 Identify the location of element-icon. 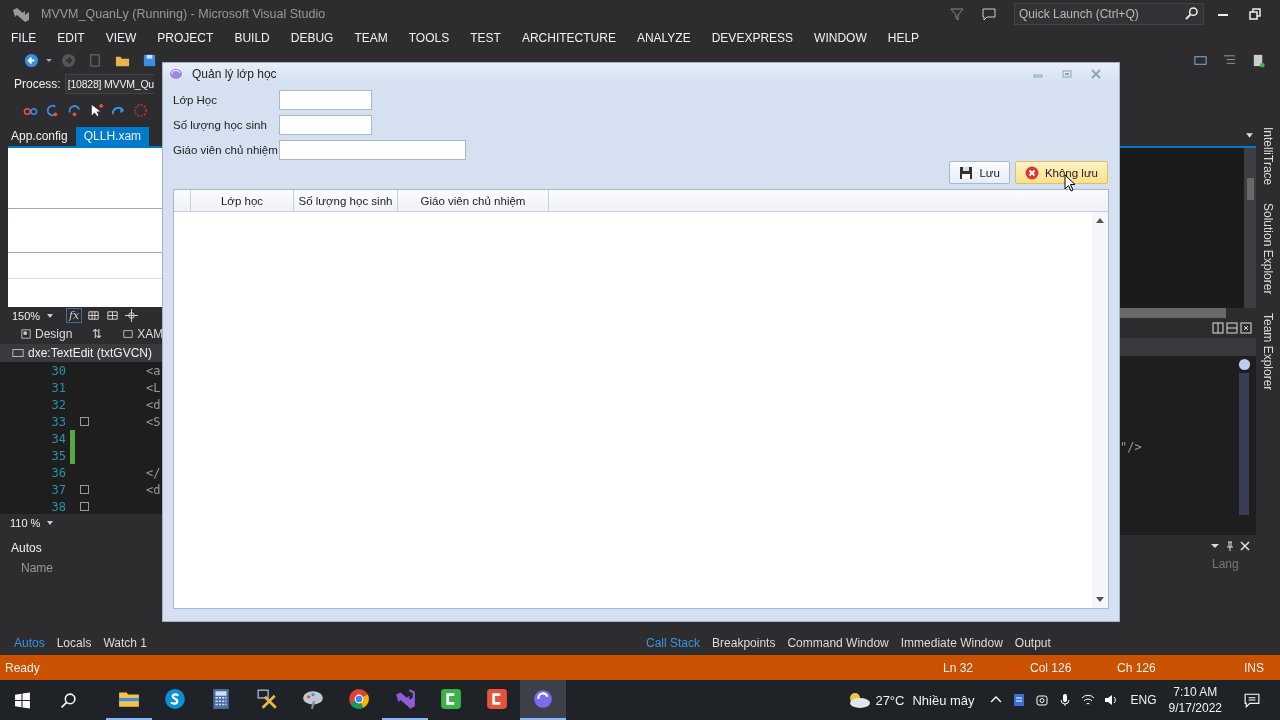
(18, 353).